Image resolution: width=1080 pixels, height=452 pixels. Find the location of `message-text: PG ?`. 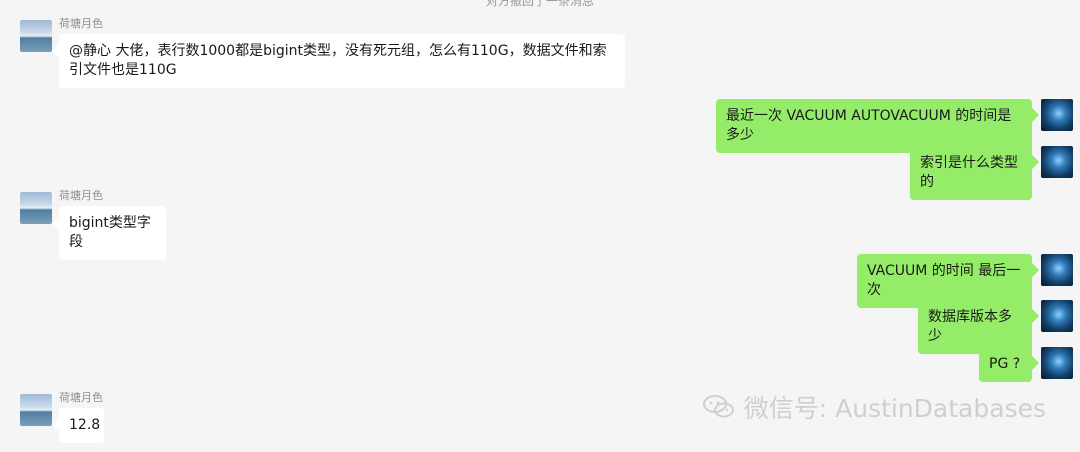

message-text: PG ? is located at coordinates (1005, 364).